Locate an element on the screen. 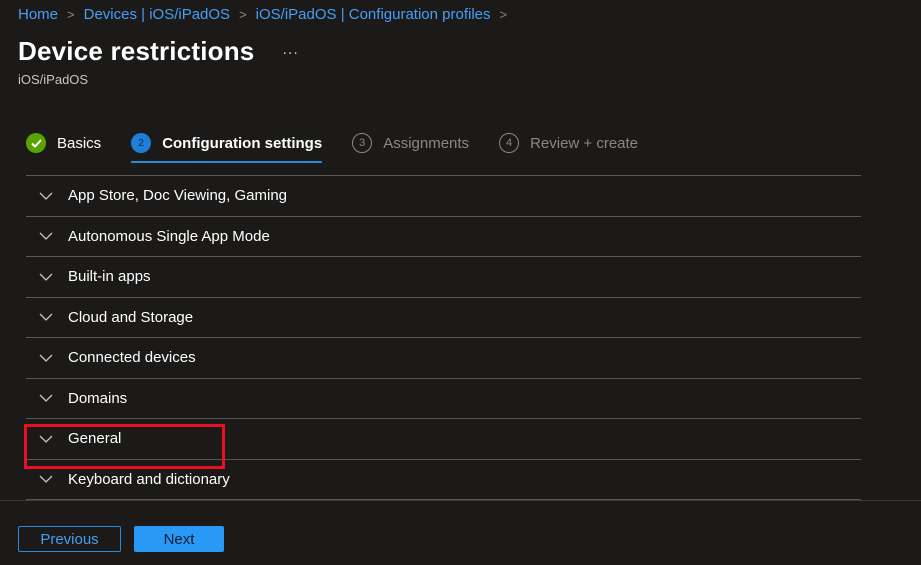  step-number-badge: 2 is located at coordinates (141, 143).